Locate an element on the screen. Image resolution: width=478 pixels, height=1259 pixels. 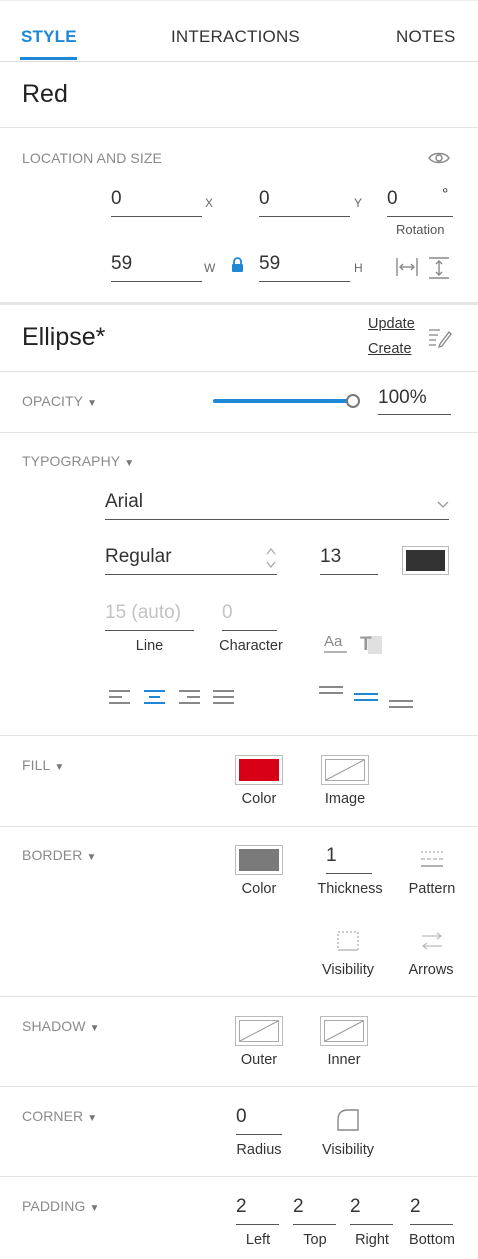
align-justify-icon is located at coordinates (224, 697).